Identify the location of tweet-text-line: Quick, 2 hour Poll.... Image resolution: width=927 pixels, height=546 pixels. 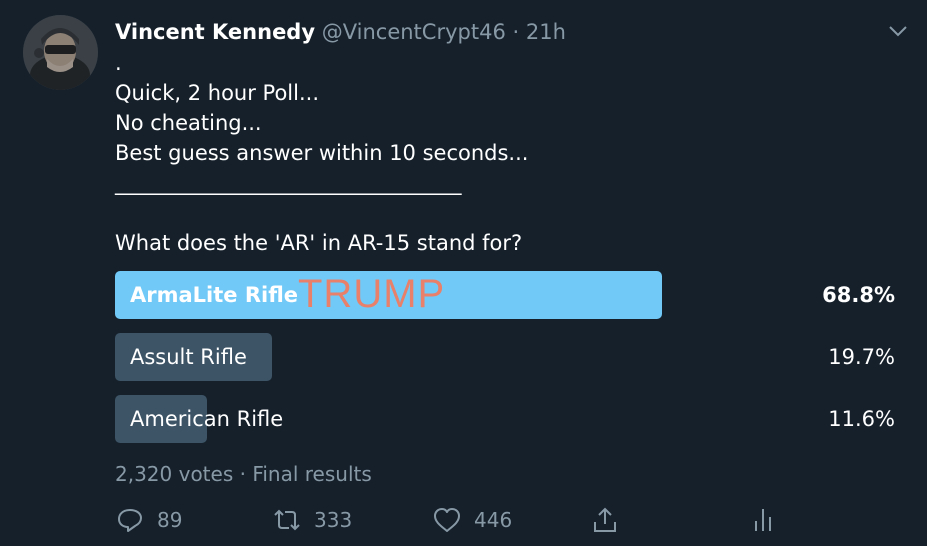
(217, 93).